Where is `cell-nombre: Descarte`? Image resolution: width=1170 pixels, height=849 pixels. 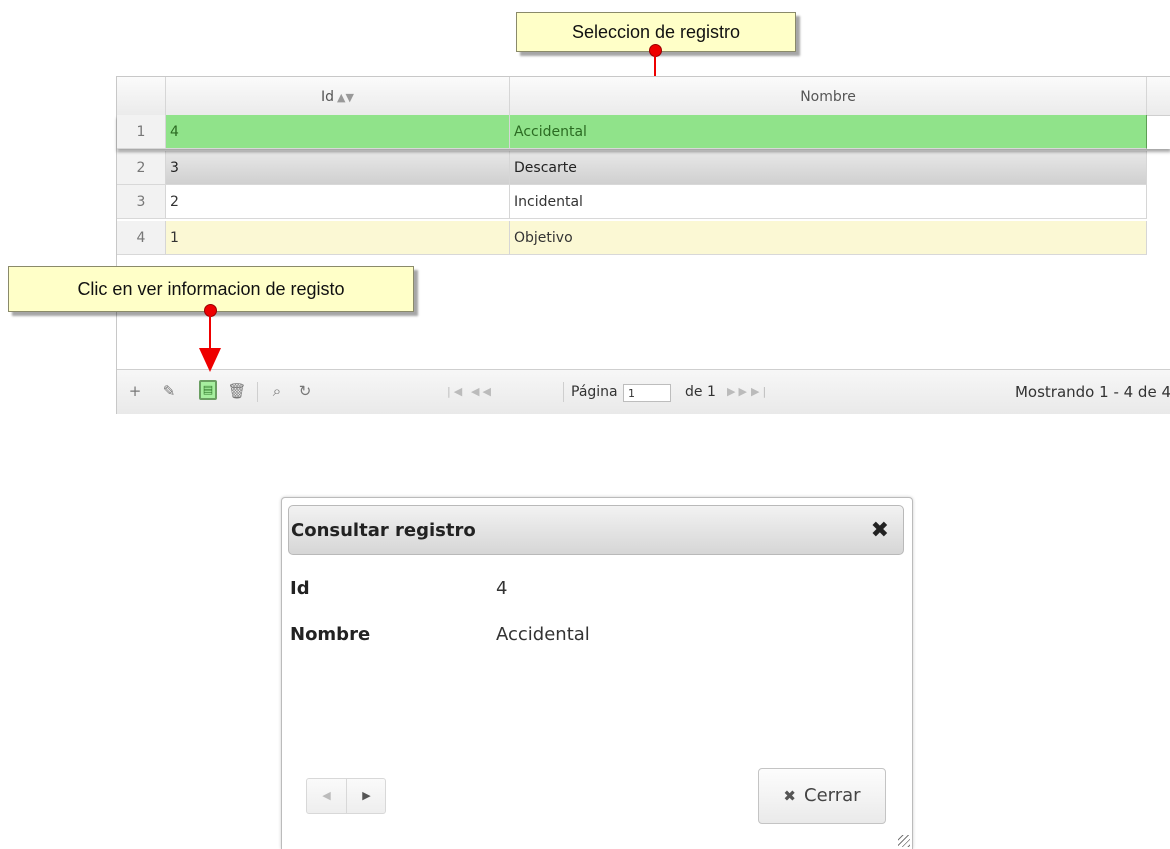 cell-nombre: Descarte is located at coordinates (828, 168).